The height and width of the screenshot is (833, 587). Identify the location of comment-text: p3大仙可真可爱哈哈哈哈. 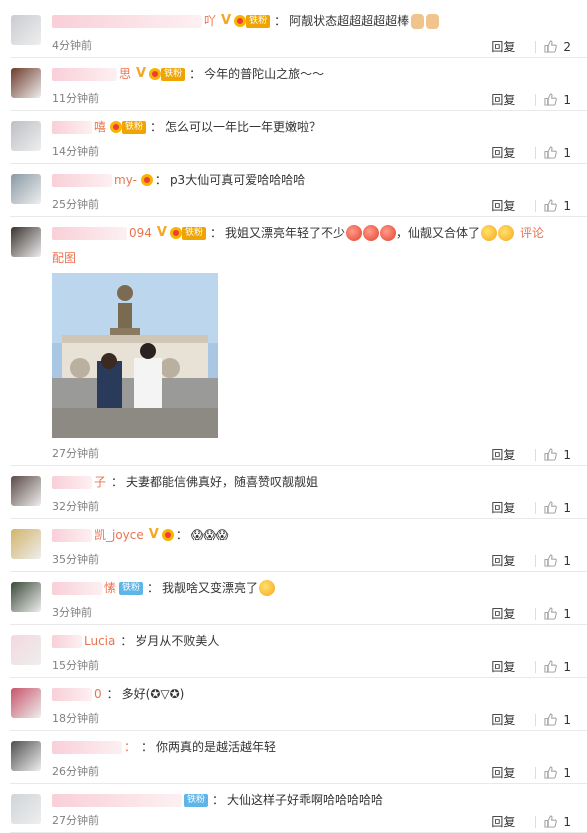
(237, 180).